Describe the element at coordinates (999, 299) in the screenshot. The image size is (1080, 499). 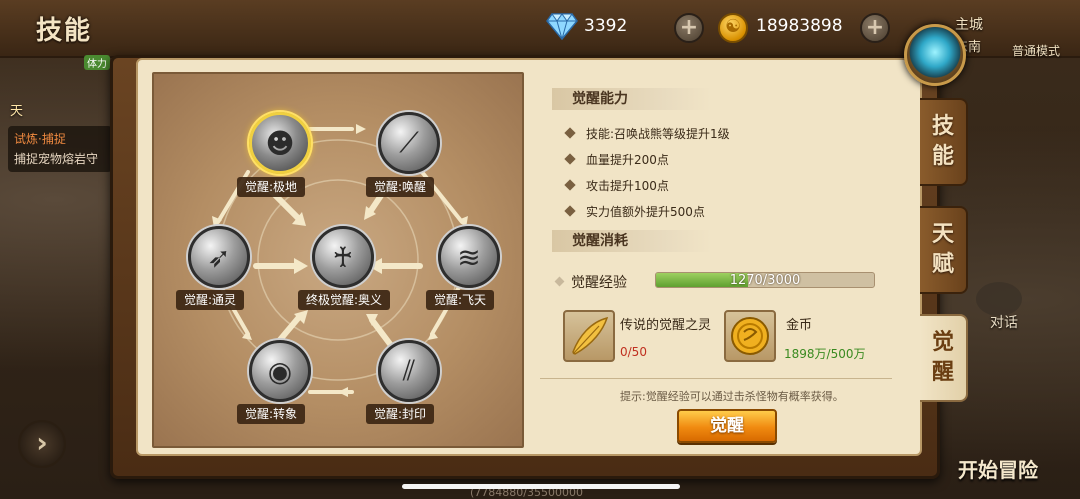
I see `chat-bubble-icon` at that location.